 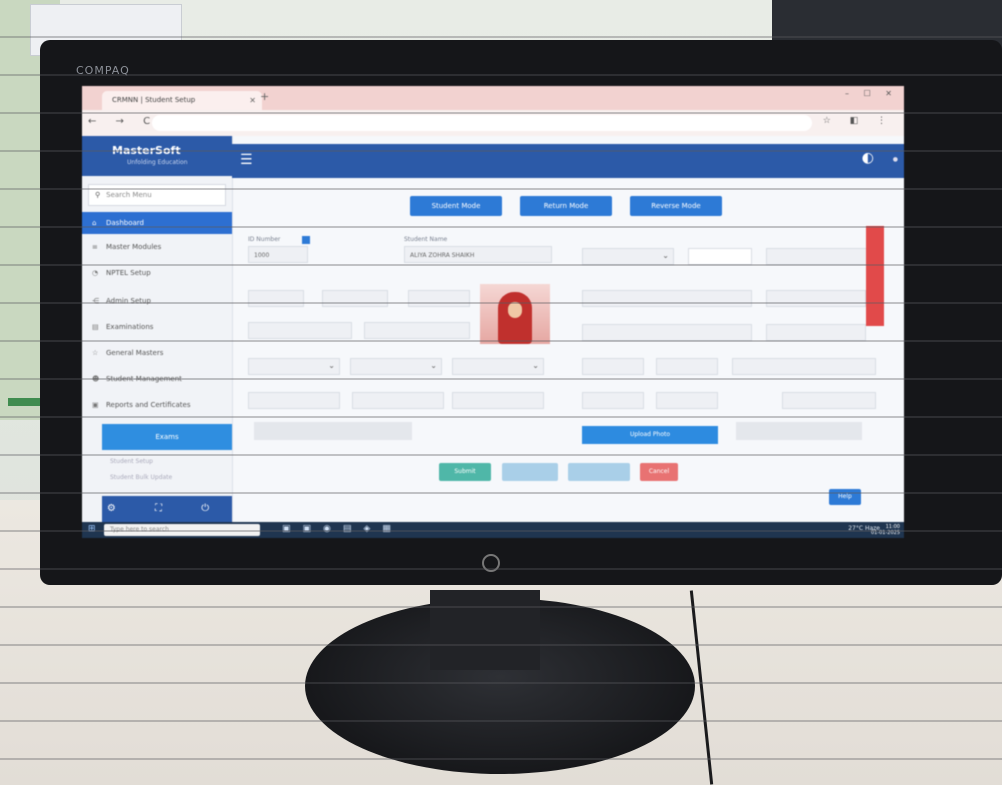 I want to click on student-mode-button: Student Mode, so click(x=456, y=206).